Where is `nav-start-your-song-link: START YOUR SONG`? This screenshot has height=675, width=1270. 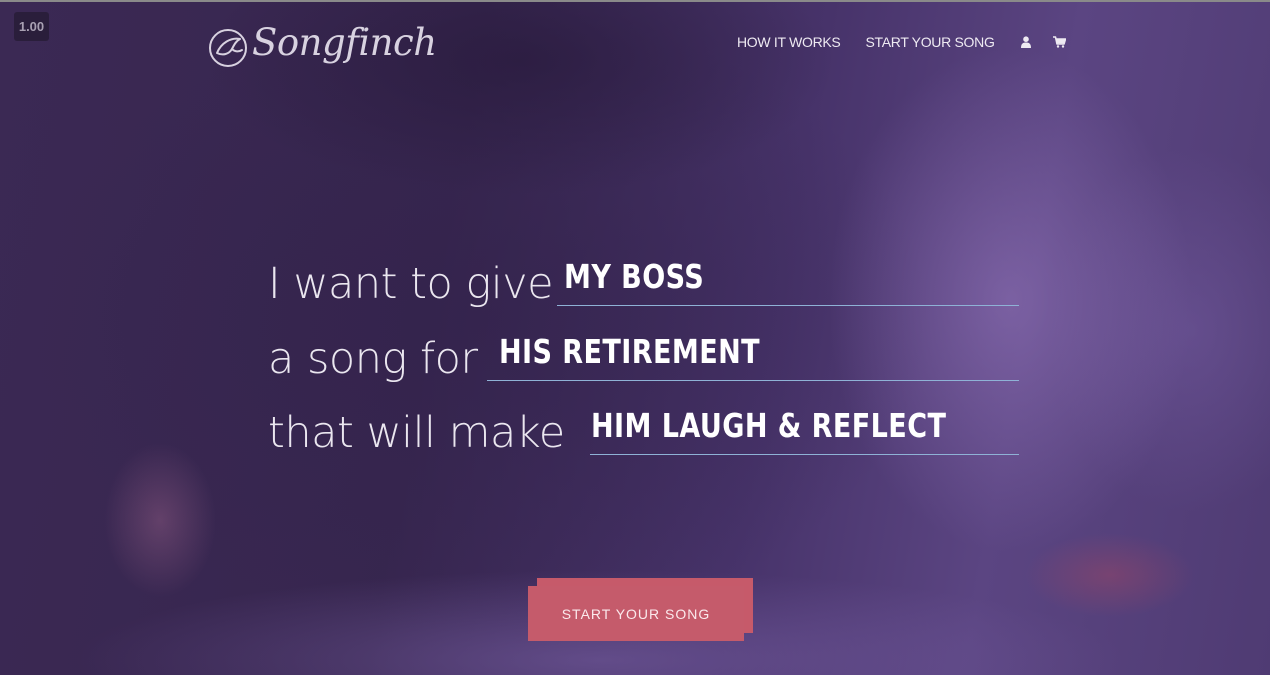
nav-start-your-song-link: START YOUR SONG is located at coordinates (929, 42).